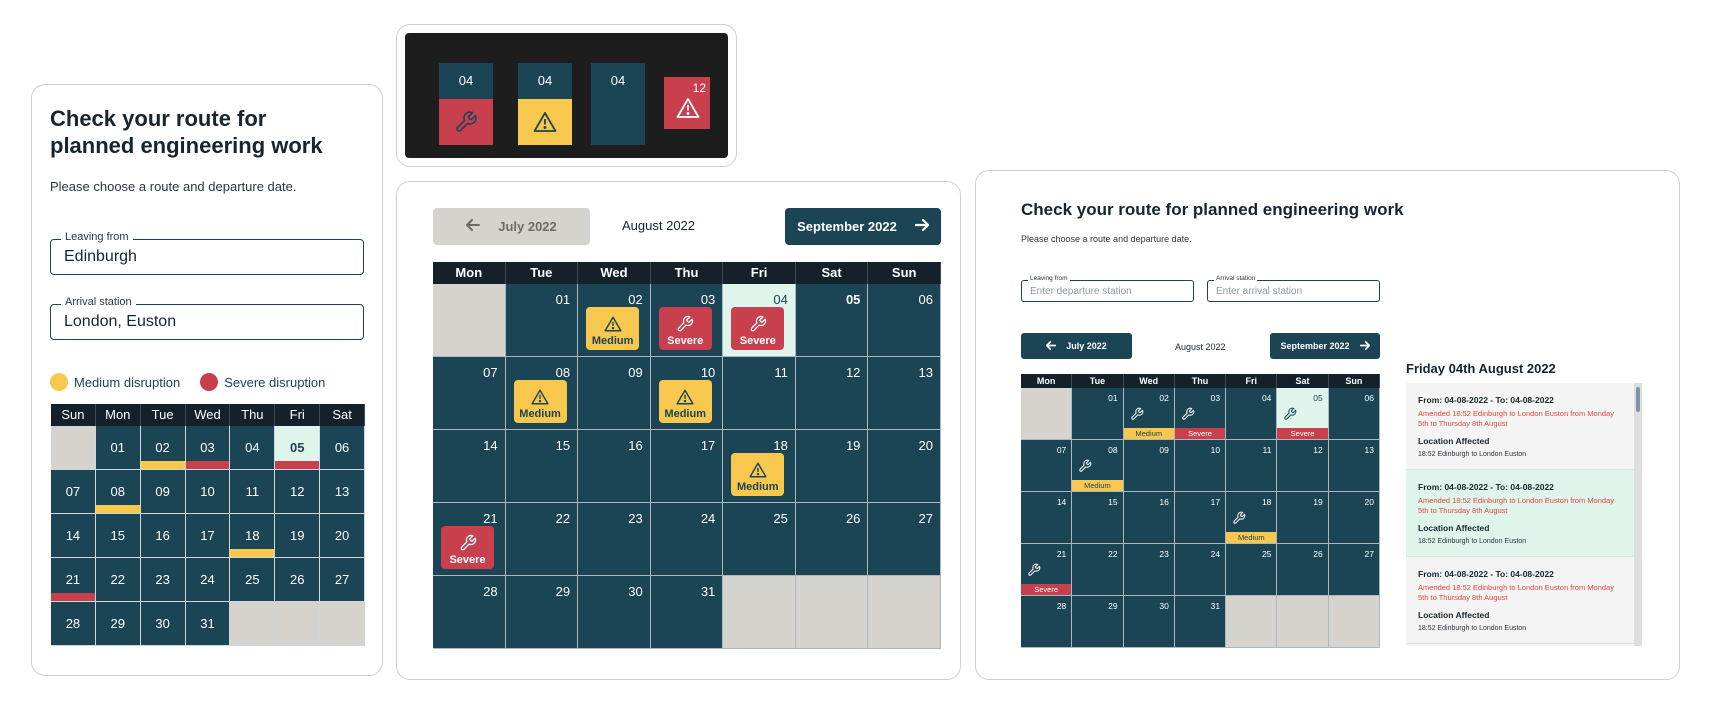 This screenshot has height=715, width=1715. I want to click on calendar-day: 05 Severe, so click(1303, 414).